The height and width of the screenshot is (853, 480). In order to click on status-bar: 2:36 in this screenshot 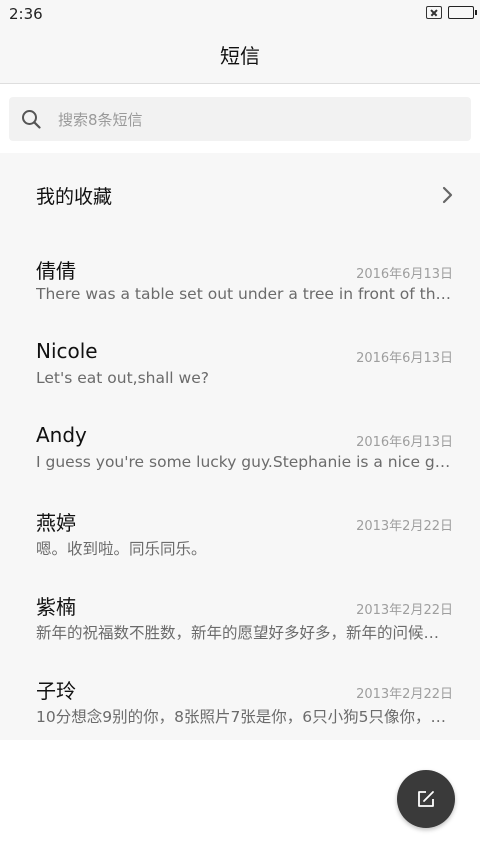, I will do `click(240, 14)`.